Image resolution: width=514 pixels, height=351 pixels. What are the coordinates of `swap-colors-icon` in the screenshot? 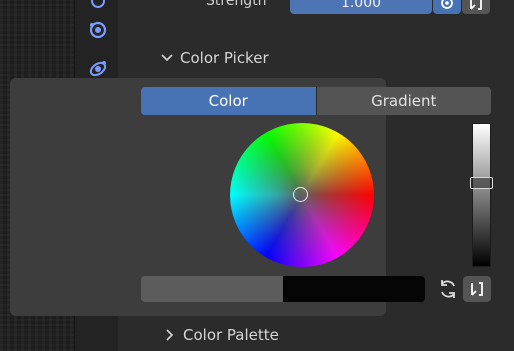 It's located at (448, 289).